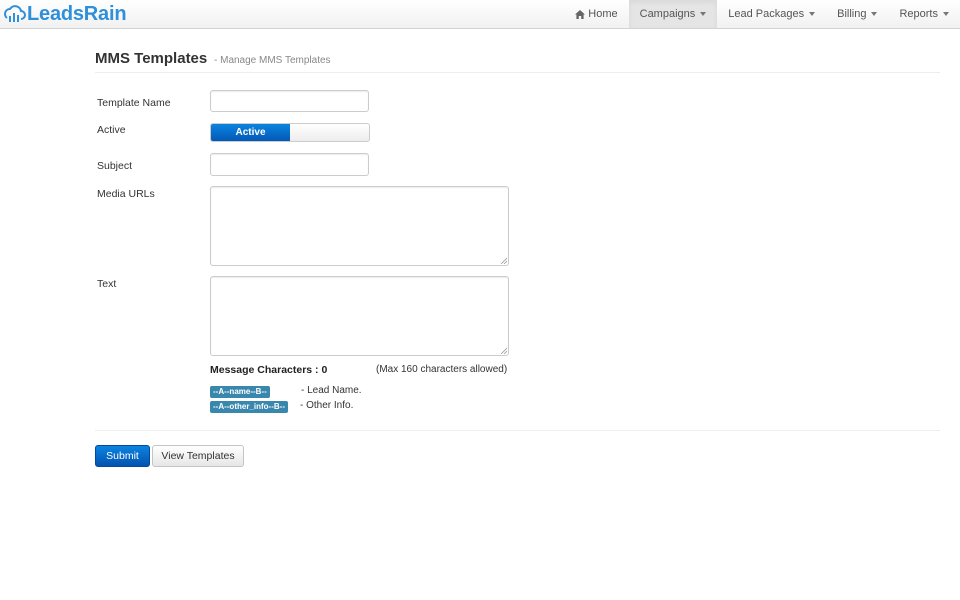 The height and width of the screenshot is (600, 960). Describe the element at coordinates (517, 61) in the screenshot. I see `page-header: MMS Templates - Manage MMS Templates` at that location.